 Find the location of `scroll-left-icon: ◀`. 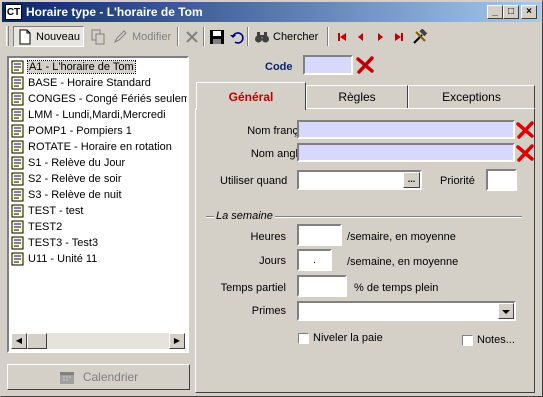

scroll-left-icon: ◀ is located at coordinates (19, 341).